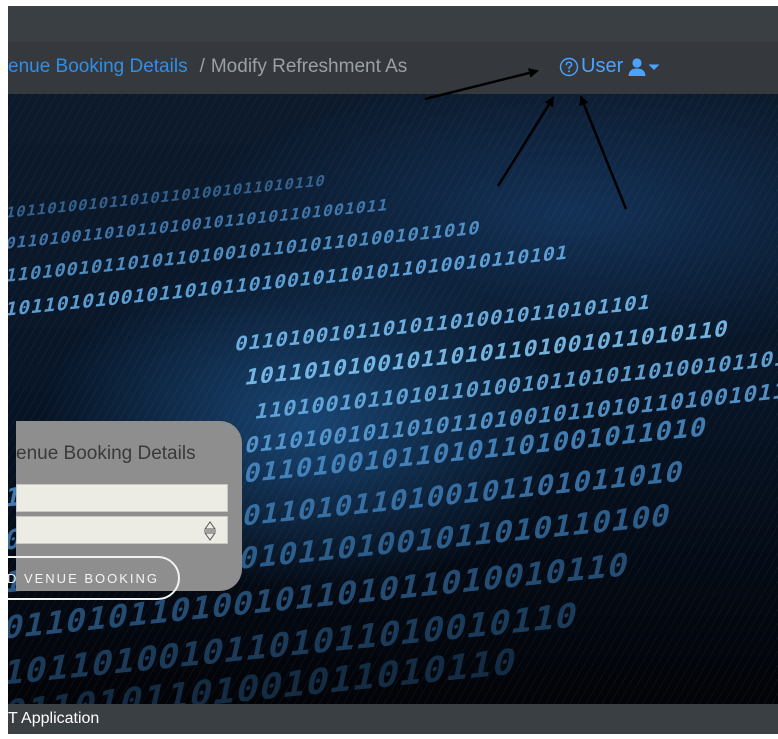  What do you see at coordinates (54, 718) in the screenshot?
I see `footer-app-name: T Application` at bounding box center [54, 718].